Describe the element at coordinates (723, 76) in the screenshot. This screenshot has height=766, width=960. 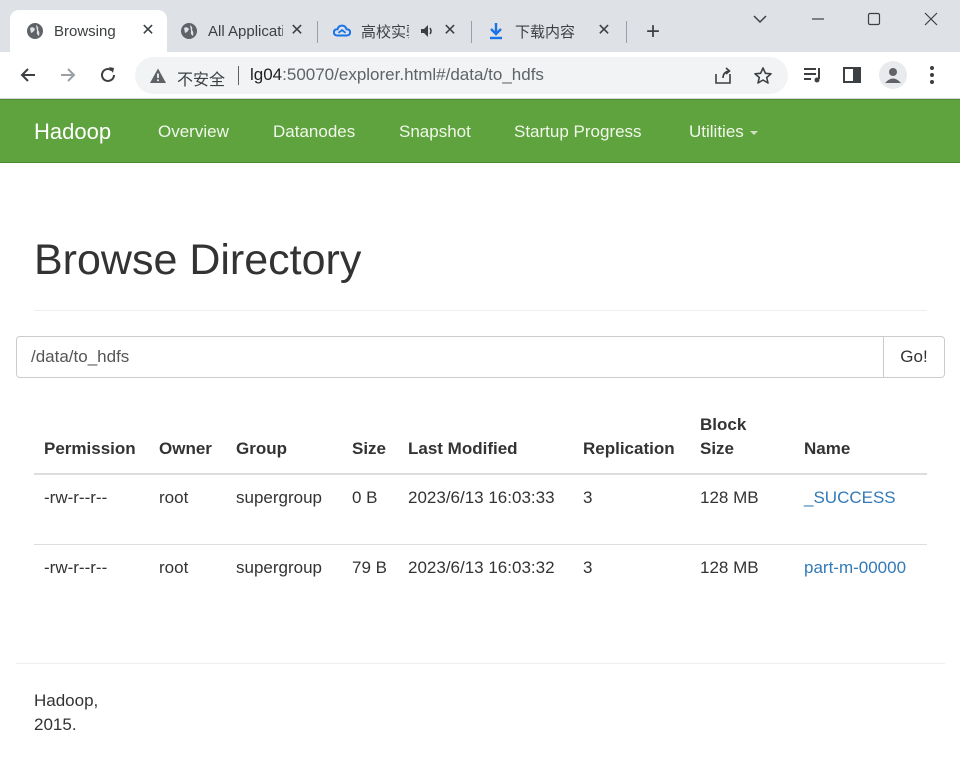
I see `share-icon` at that location.